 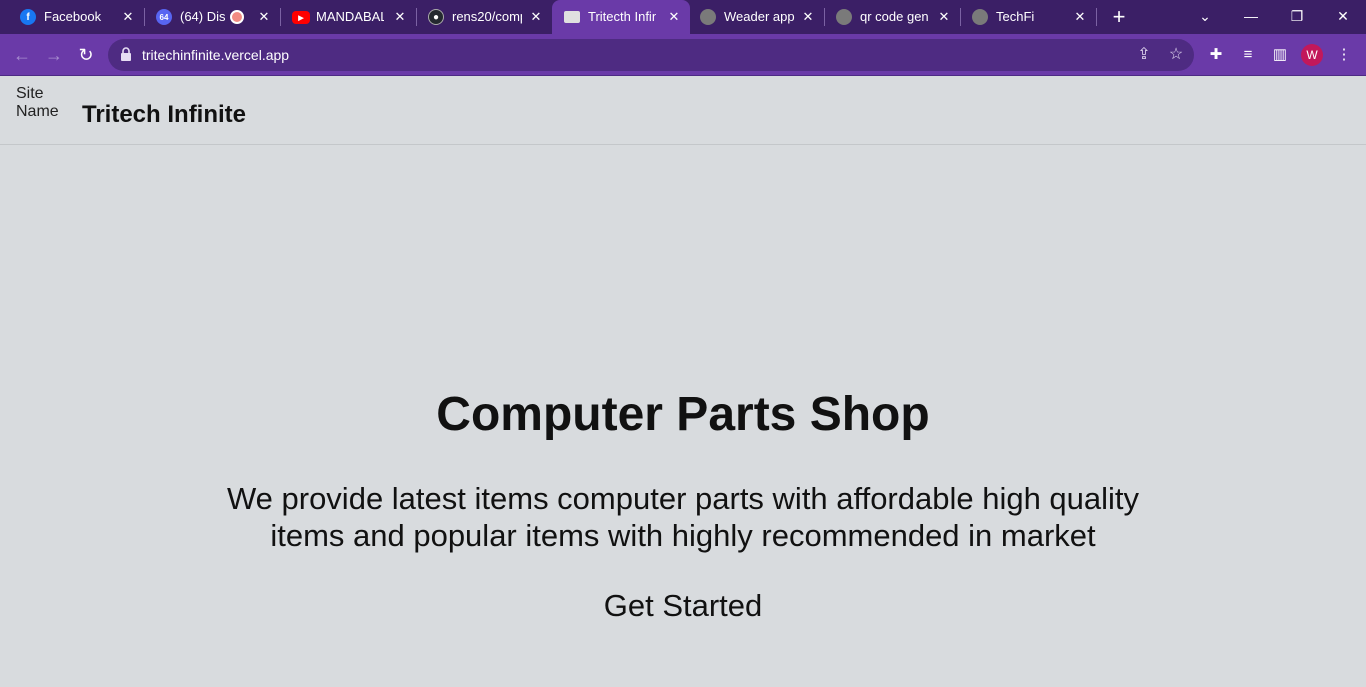 I want to click on tab-weader-app: Weader app ✕, so click(x=756, y=17).